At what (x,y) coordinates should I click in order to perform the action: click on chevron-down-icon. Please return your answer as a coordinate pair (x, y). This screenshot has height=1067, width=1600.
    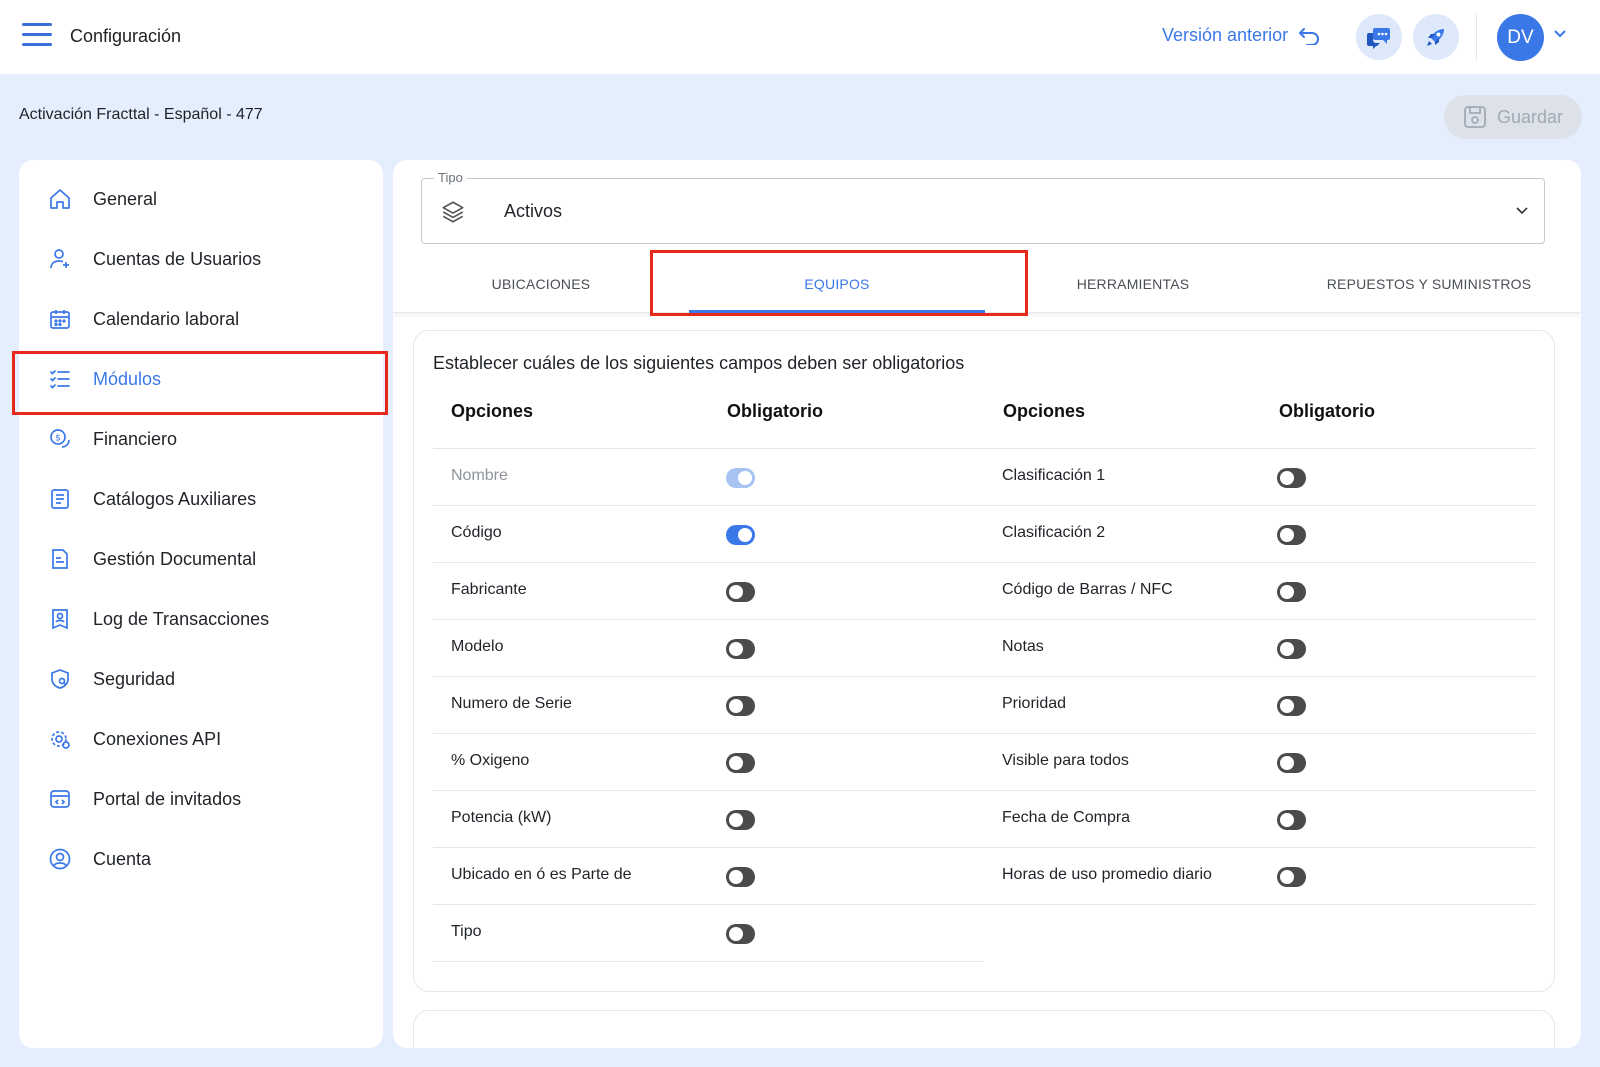
    Looking at the image, I should click on (1560, 34).